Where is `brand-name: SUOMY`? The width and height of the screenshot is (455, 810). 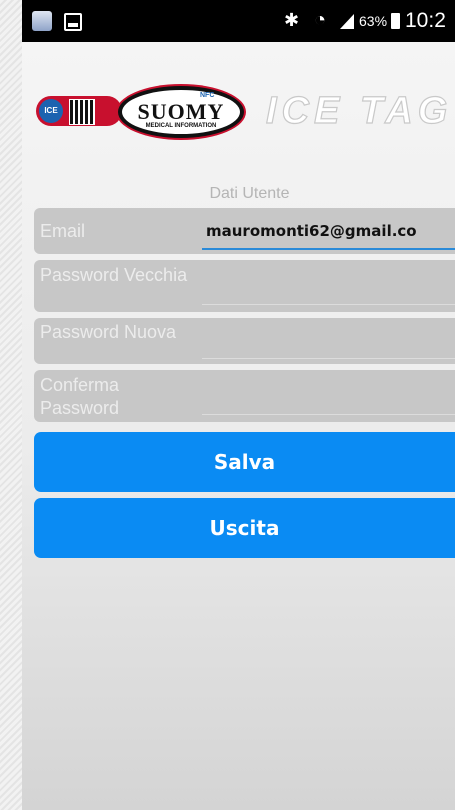
brand-name: SUOMY is located at coordinates (181, 111).